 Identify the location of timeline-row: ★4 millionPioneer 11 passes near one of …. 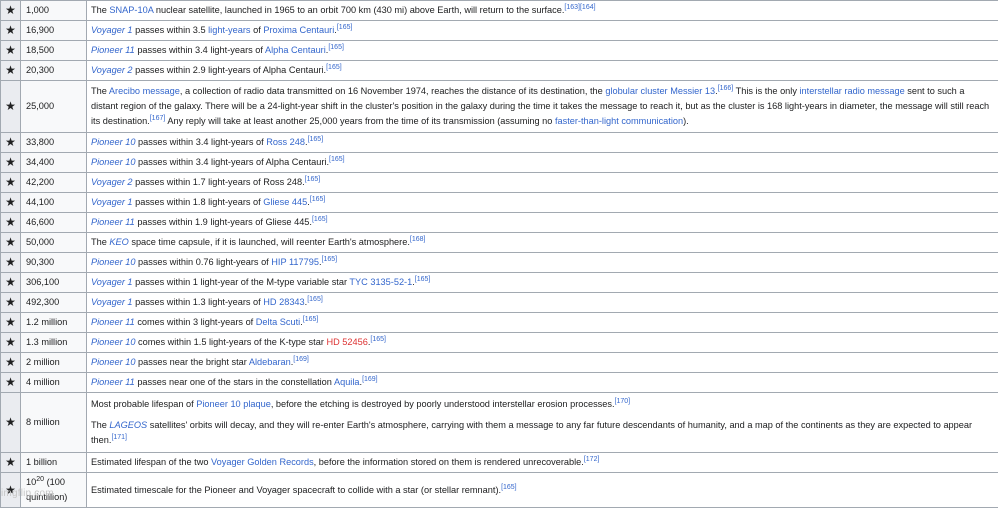
(499, 383).